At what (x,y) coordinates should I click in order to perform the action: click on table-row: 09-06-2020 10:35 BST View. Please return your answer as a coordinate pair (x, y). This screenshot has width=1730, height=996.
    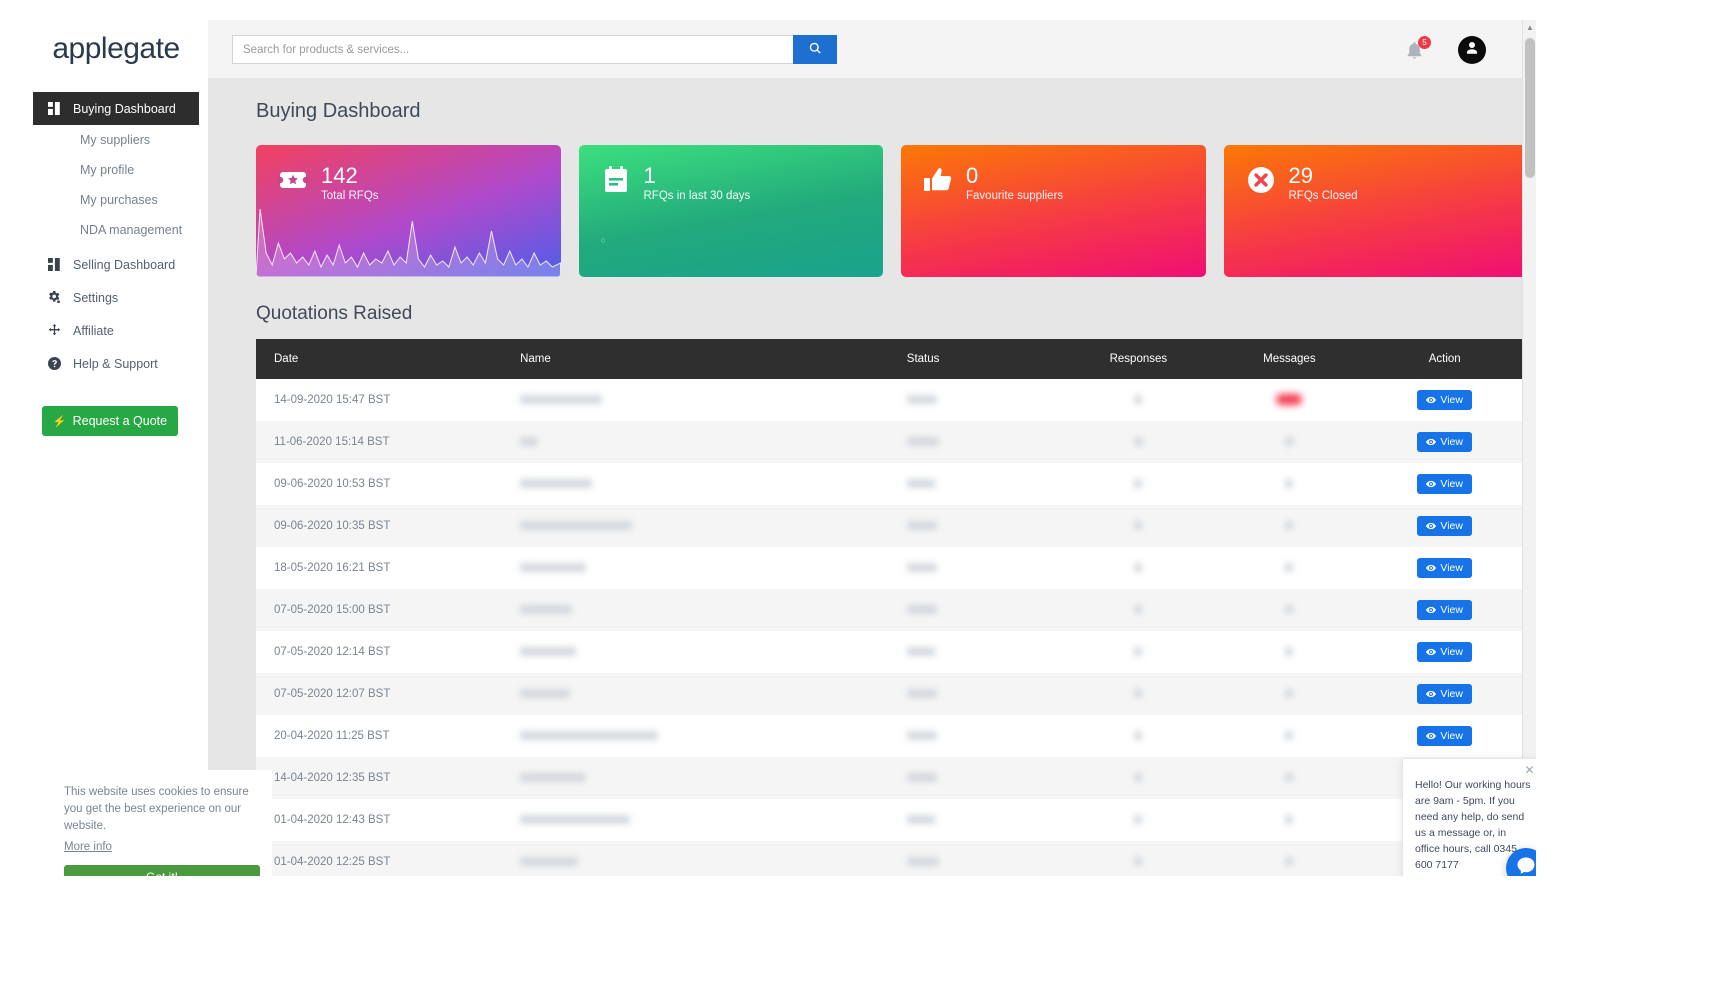
    Looking at the image, I should click on (892, 526).